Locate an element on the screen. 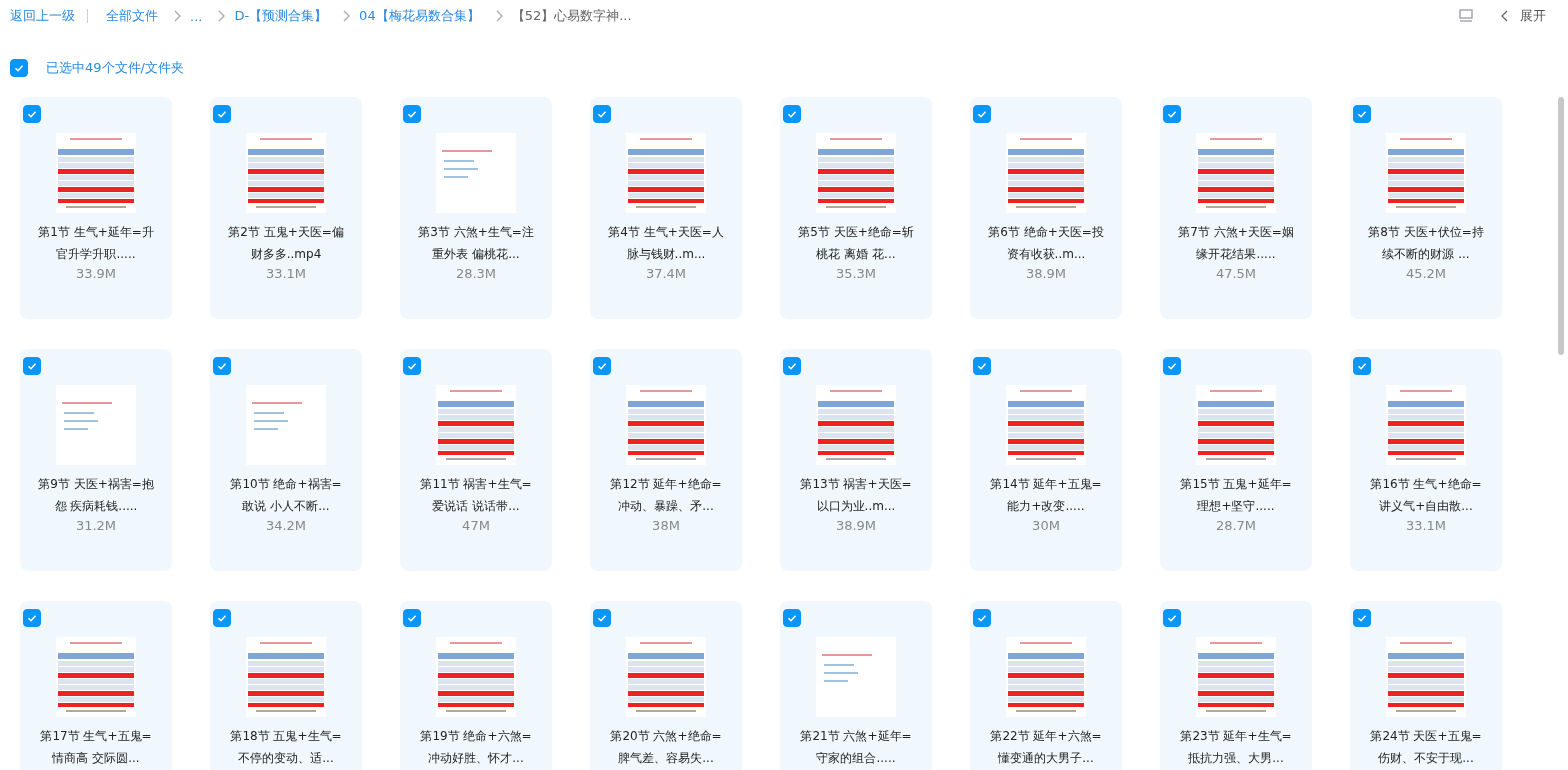 Image resolution: width=1568 pixels, height=770 pixels. file-card: 第8节 天医+伏位=持续不断的财源 ... 45.2M is located at coordinates (1426, 208).